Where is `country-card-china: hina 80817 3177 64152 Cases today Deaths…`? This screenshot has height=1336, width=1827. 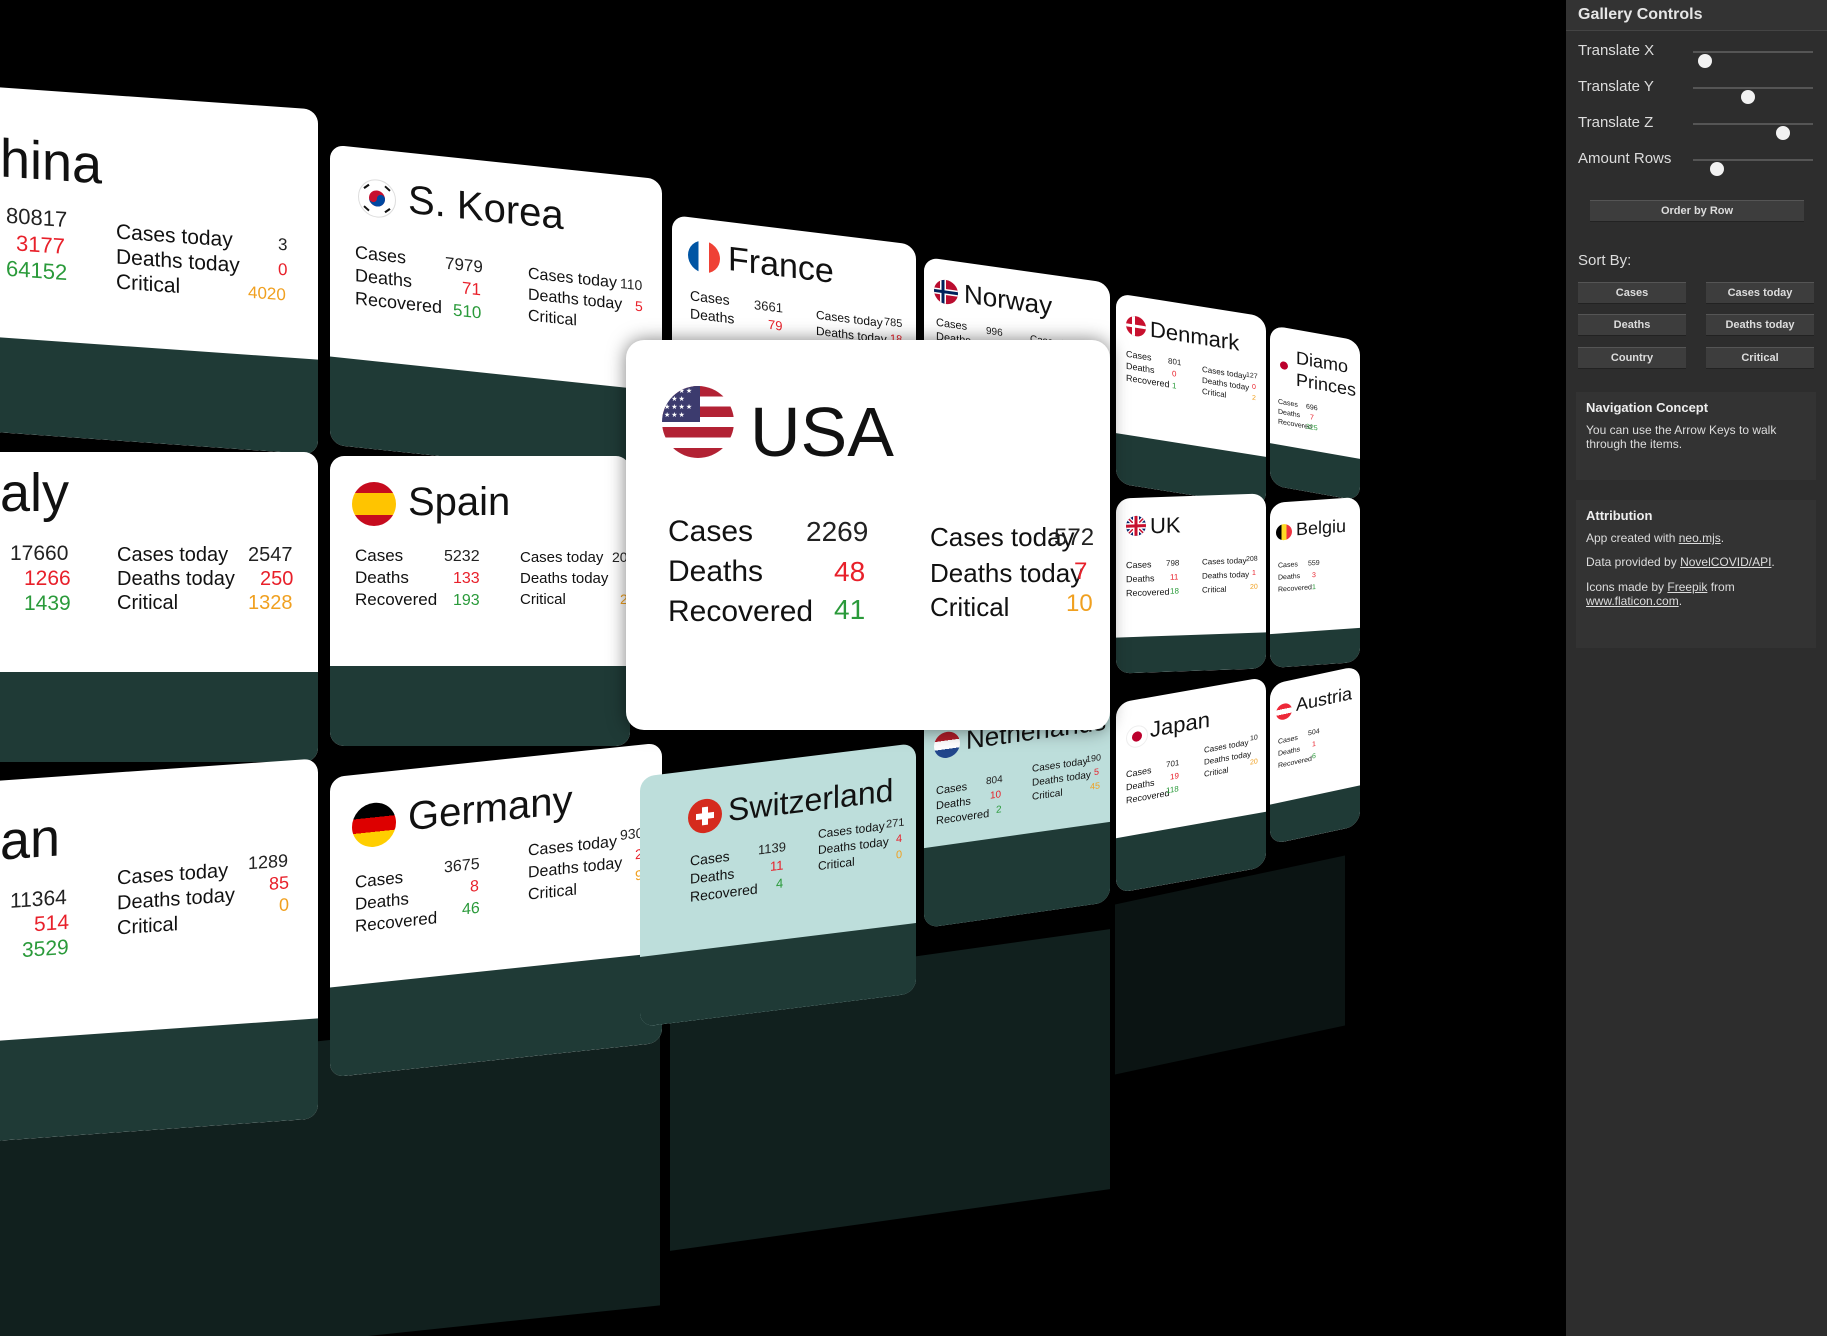
country-card-china: hina 80817 3177 64152 Cases today Deaths… is located at coordinates (159, 270).